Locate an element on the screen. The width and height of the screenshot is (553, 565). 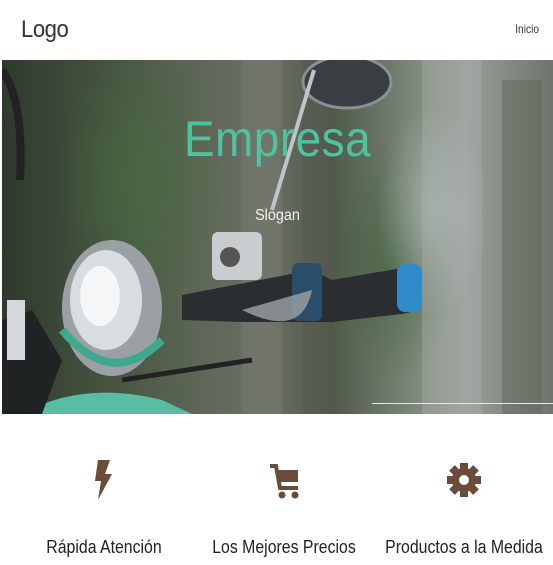
hero-slogan: Slogan is located at coordinates (277, 215).